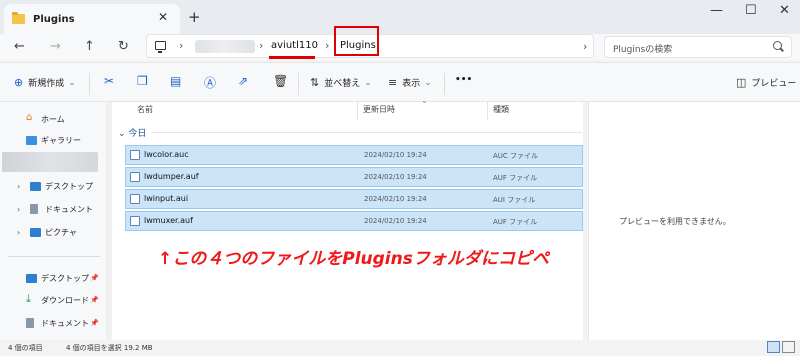 This screenshot has width=800, height=356. Describe the element at coordinates (292, 57) in the screenshot. I see `highlight-underline` at that location.